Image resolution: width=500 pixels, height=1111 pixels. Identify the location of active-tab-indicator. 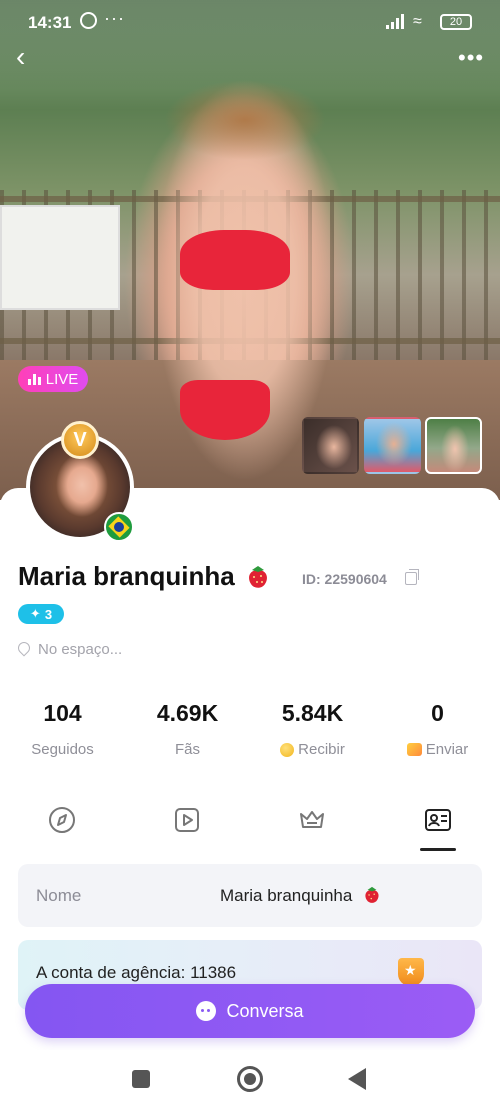
(438, 849).